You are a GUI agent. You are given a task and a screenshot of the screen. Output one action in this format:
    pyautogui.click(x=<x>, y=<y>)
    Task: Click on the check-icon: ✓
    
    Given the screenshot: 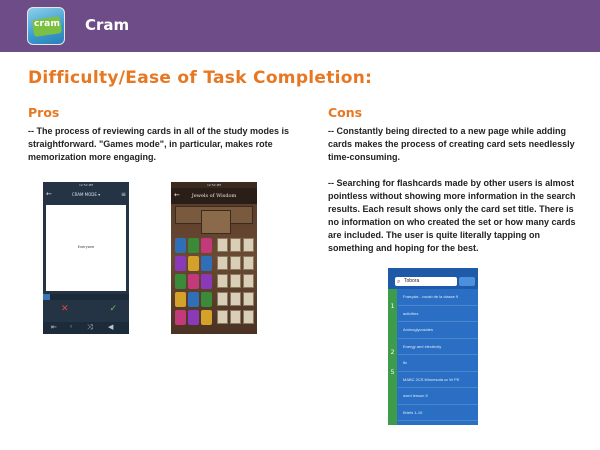 What is the action you would take?
    pyautogui.click(x=113, y=309)
    